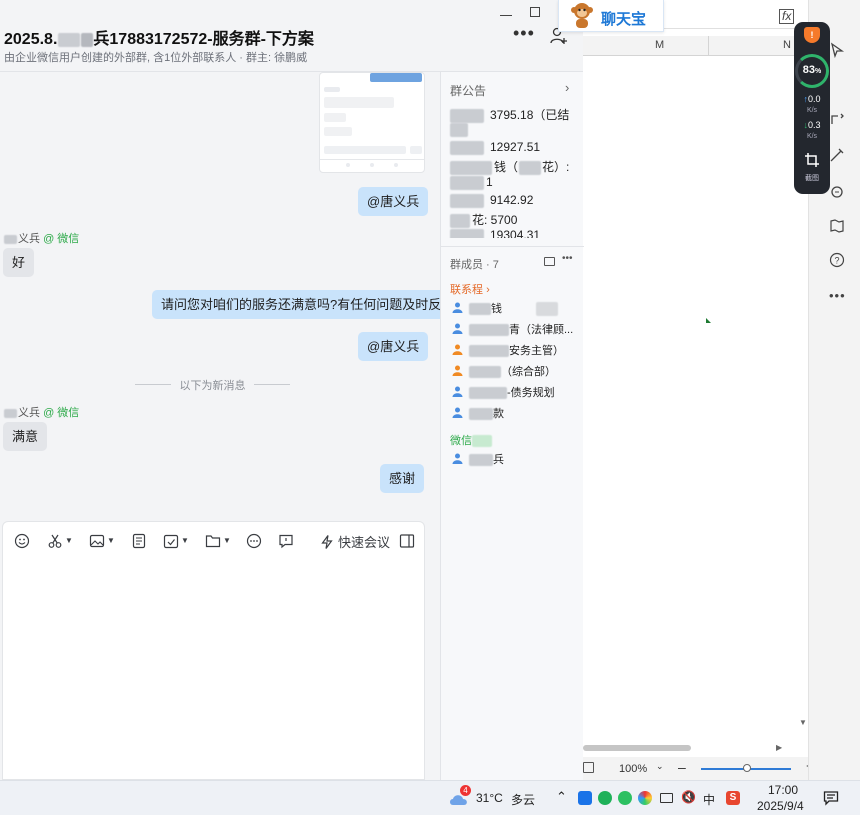 Image resolution: width=860 pixels, height=815 pixels. Describe the element at coordinates (682, 767) in the screenshot. I see `zoom-out-button: –` at that location.